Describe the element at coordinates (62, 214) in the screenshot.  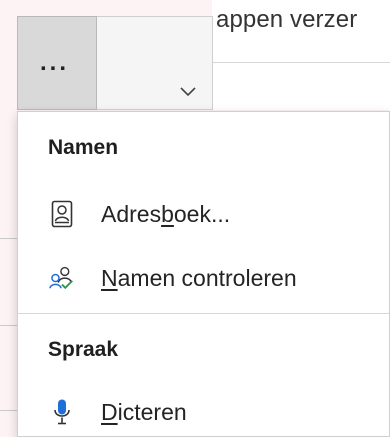
I see `address-book-icon` at that location.